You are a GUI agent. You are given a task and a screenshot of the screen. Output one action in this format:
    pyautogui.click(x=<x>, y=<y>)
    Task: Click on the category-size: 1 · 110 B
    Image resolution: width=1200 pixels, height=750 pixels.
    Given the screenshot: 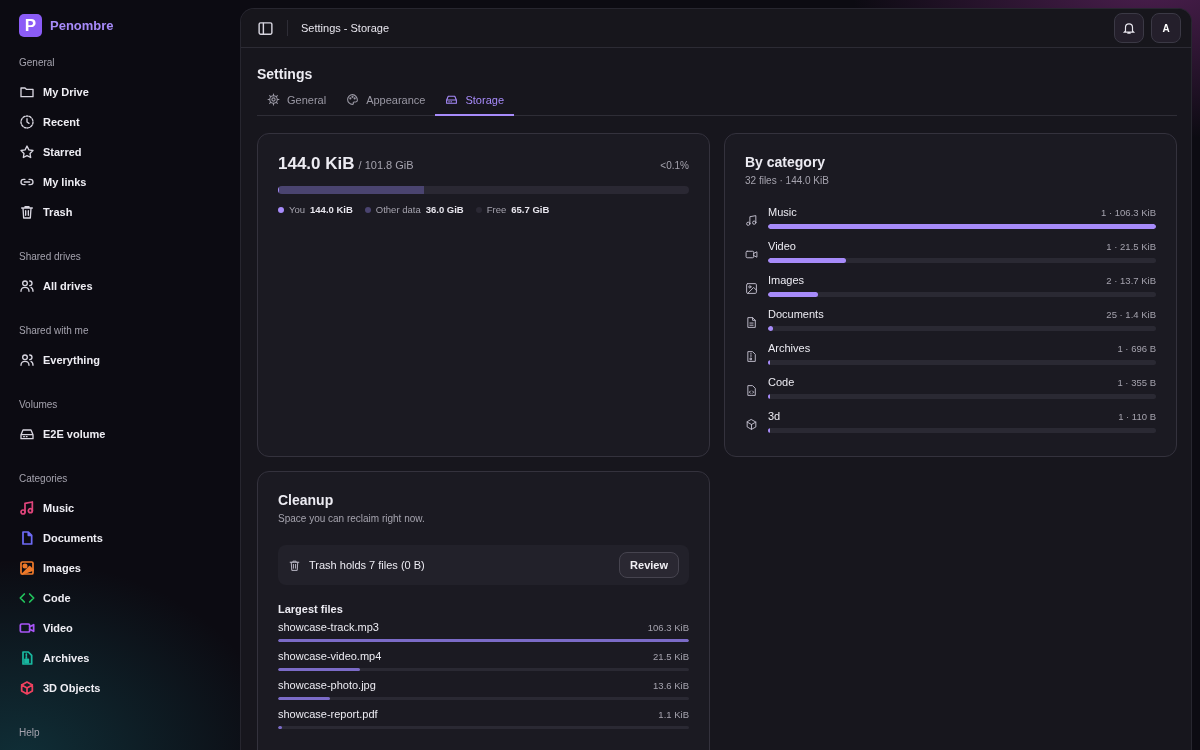 What is the action you would take?
    pyautogui.click(x=1137, y=416)
    